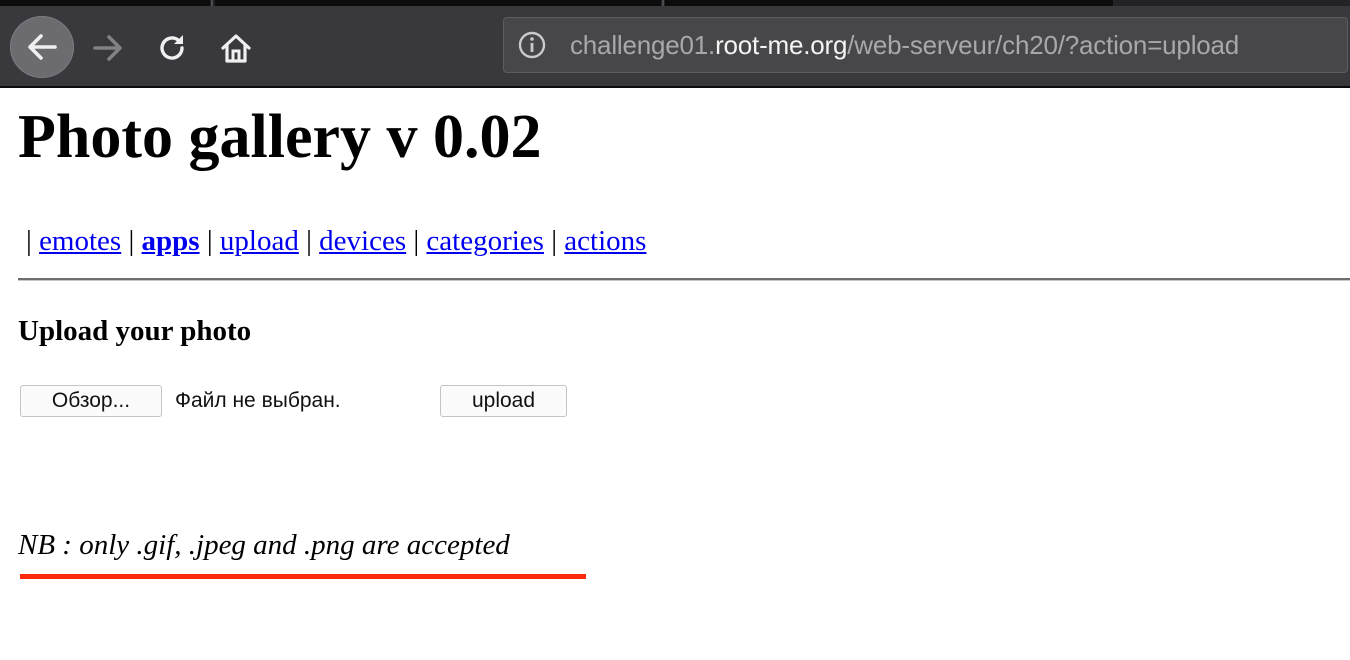 Image resolution: width=1350 pixels, height=660 pixels. What do you see at coordinates (1043, 44) in the screenshot?
I see `url-path: /web-serveur/ch20/?action=upload` at bounding box center [1043, 44].